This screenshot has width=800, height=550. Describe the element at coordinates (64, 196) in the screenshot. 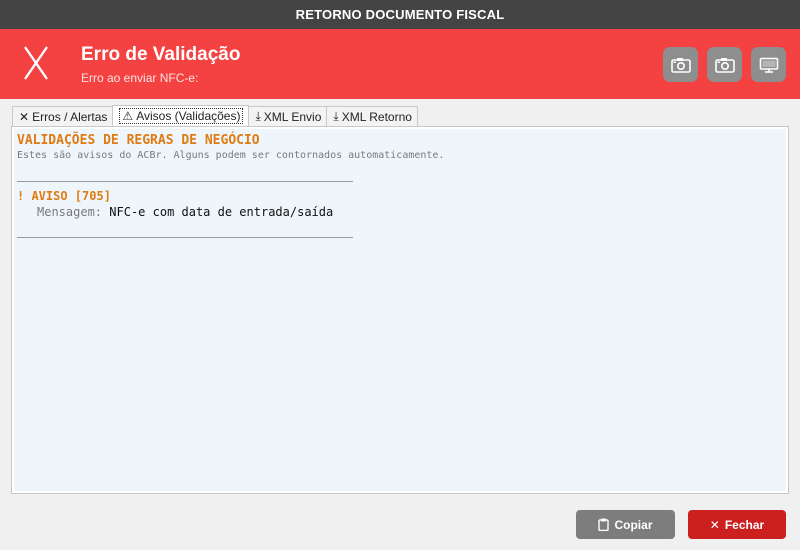

I see `warning-title: ! AVISO [705]` at that location.